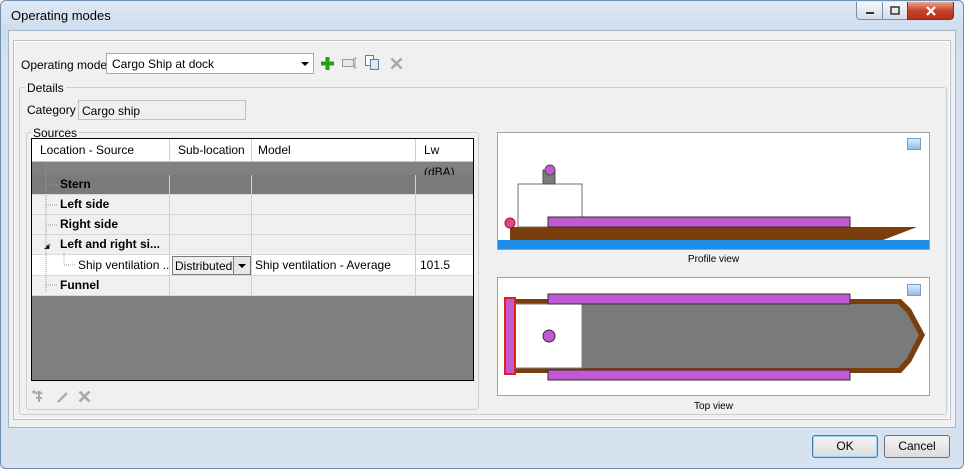 The height and width of the screenshot is (469, 964). What do you see at coordinates (510, 223) in the screenshot?
I see `stern-source-marker` at bounding box center [510, 223].